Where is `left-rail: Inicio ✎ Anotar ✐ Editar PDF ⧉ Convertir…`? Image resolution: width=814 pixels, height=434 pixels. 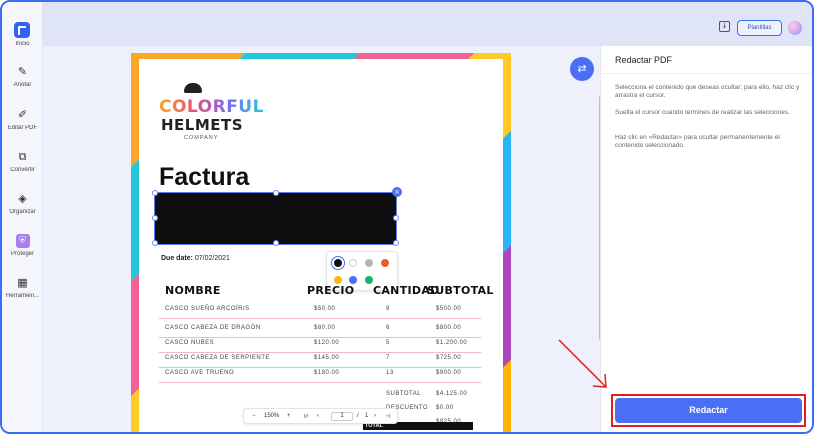
left-rail: Inicio ✎ Anotar ✐ Editar PDF ⧉ Convertir… is located at coordinates (22, 217).